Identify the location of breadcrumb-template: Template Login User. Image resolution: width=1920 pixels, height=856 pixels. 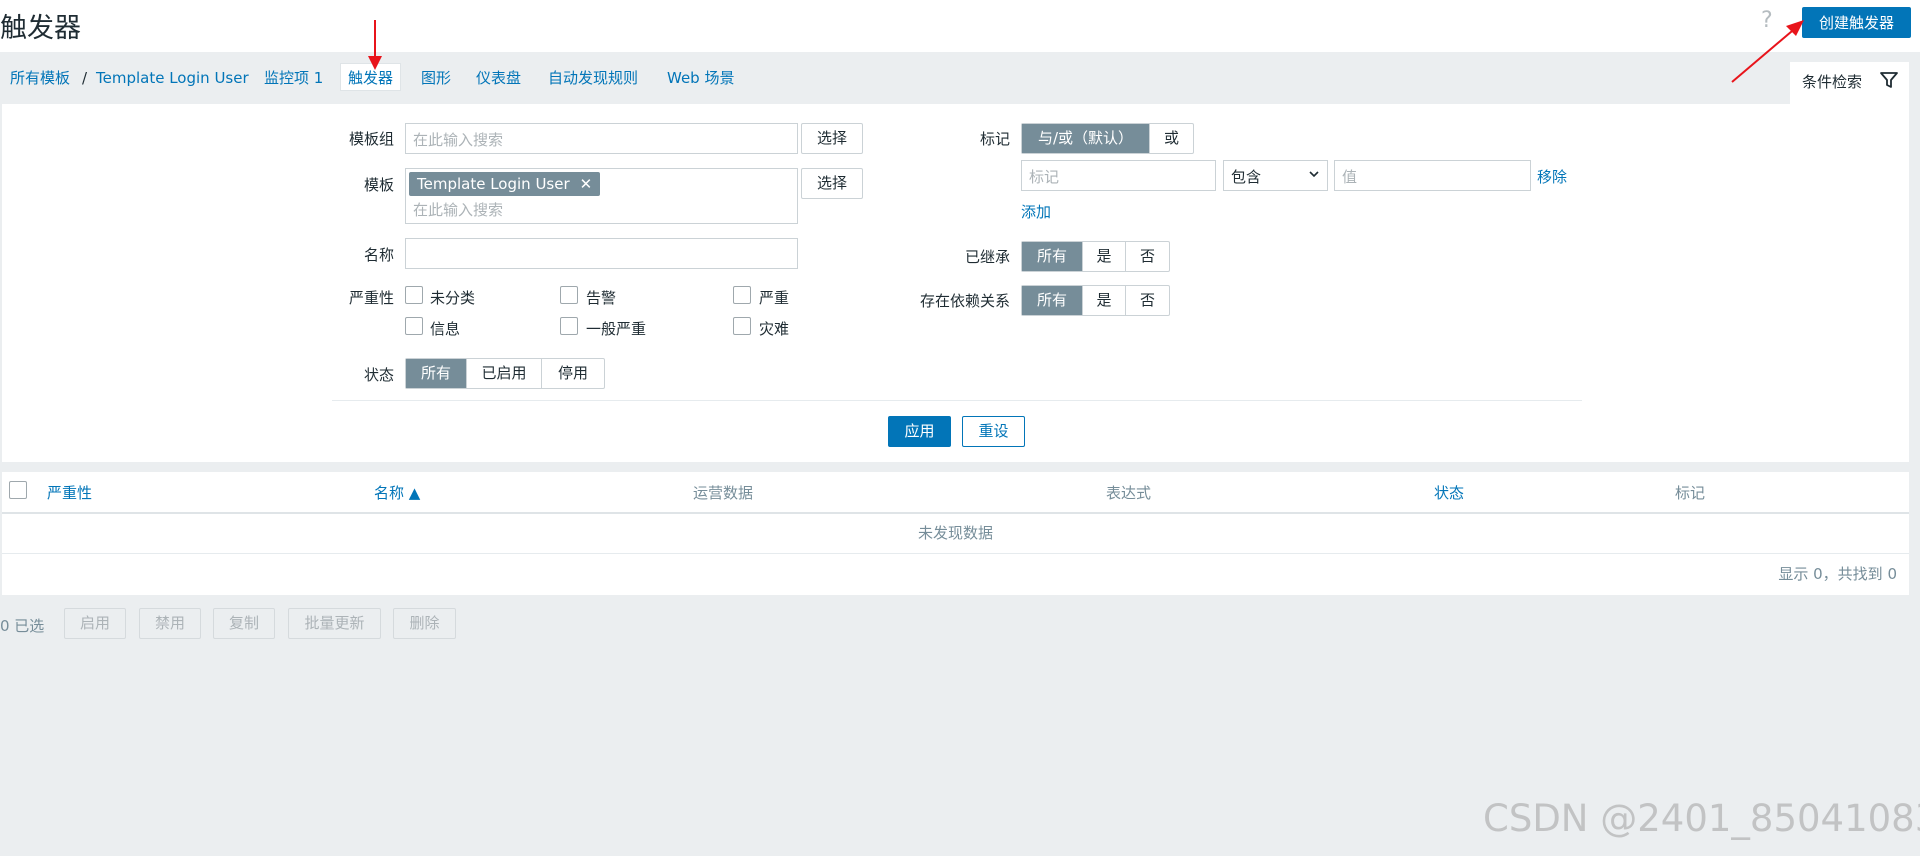
(172, 78).